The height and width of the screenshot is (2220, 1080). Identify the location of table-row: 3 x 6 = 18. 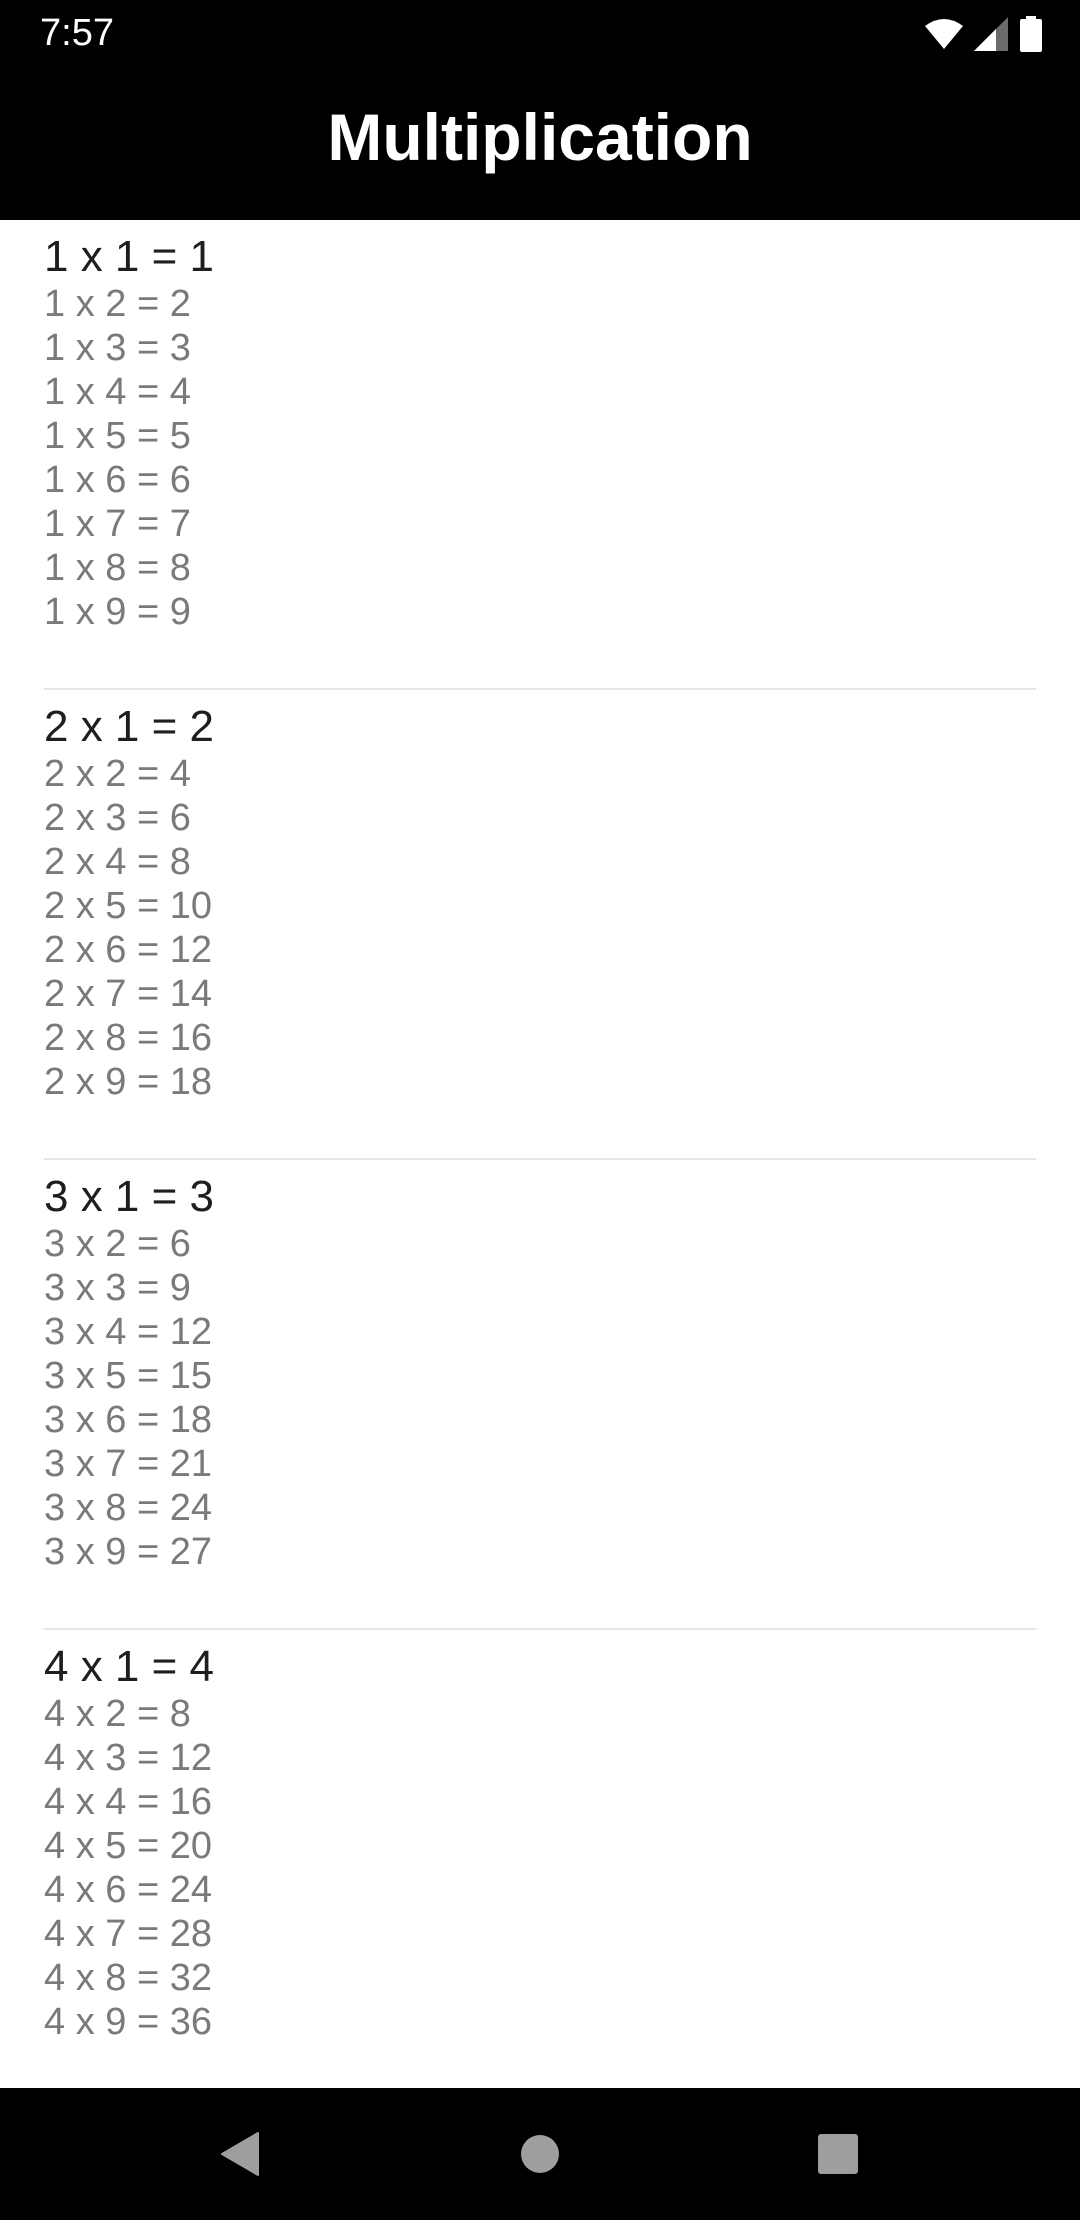
(128, 1420).